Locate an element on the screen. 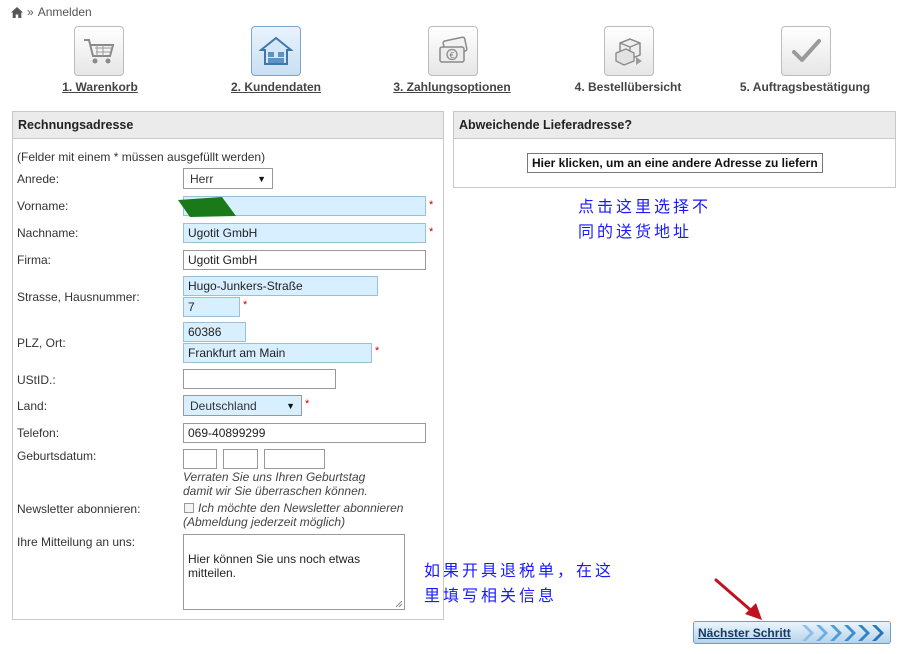 This screenshot has height=654, width=899. shipping-annotation-line-1: 点击这里选择不 is located at coordinates (645, 206).